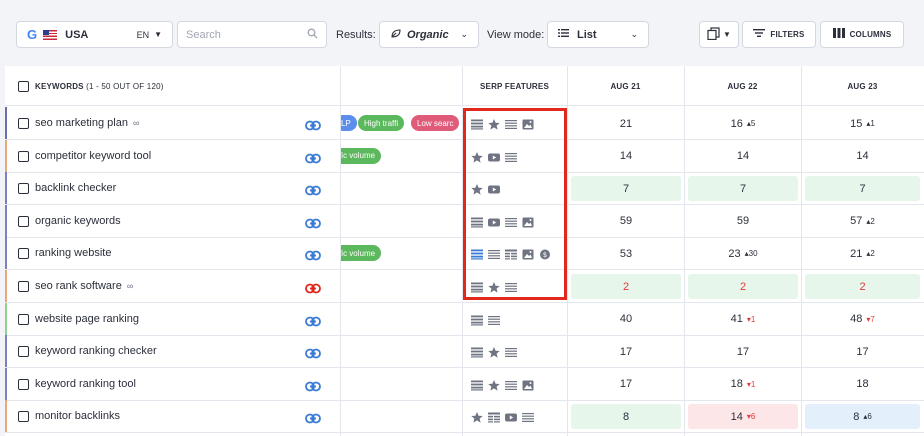 This screenshot has height=436, width=924. Describe the element at coordinates (381, 123) in the screenshot. I see `keyword-tag: High traffi` at that location.